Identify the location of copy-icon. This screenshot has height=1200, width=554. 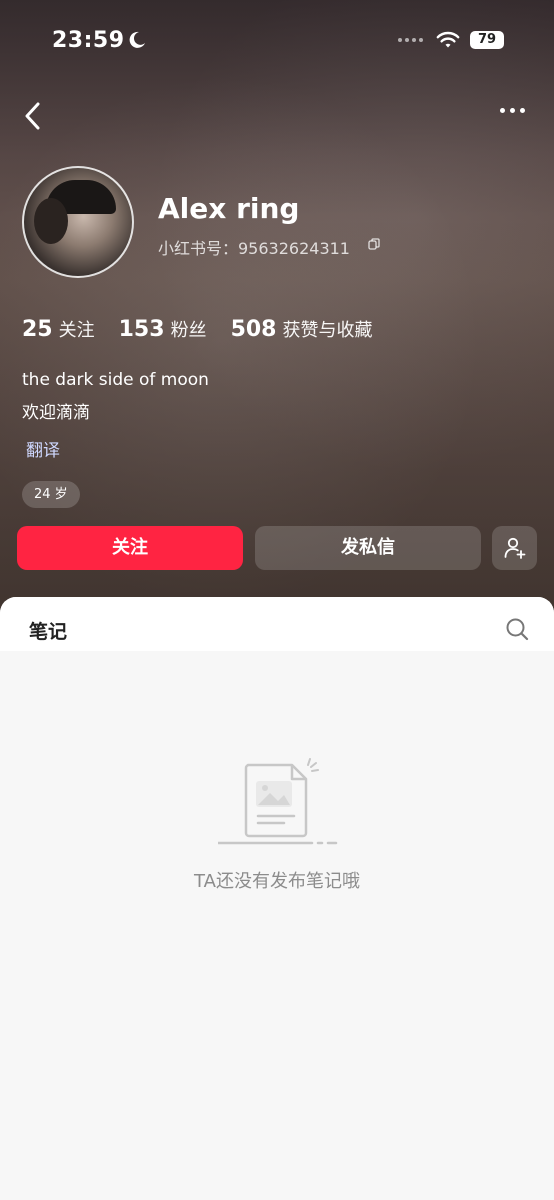
(374, 244).